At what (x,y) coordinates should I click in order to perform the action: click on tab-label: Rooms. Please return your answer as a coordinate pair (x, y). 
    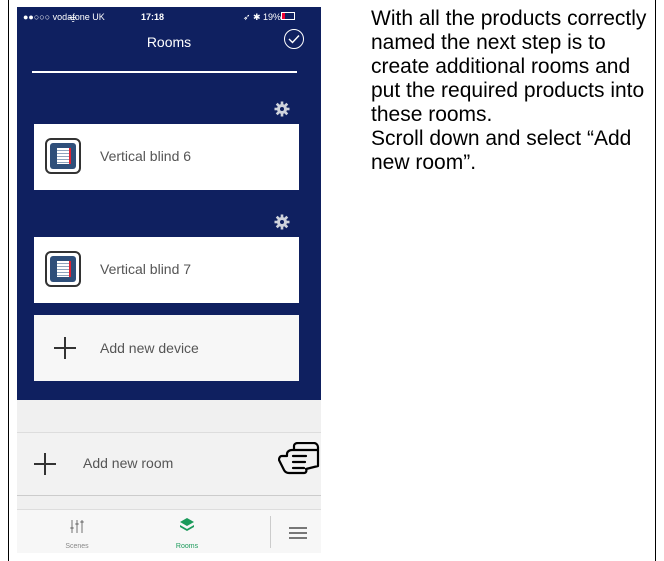
    Looking at the image, I should click on (187, 546).